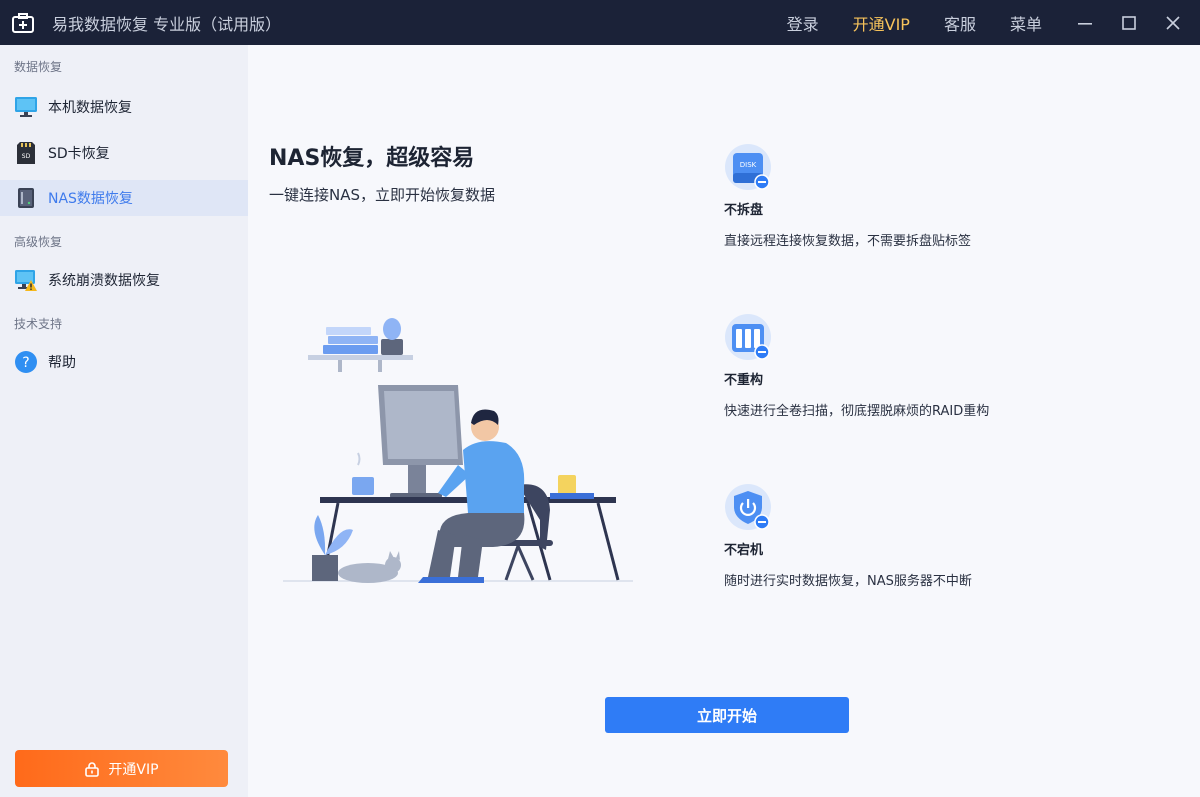 Image resolution: width=1200 pixels, height=797 pixels. What do you see at coordinates (23, 23) in the screenshot?
I see `app-logo-icon` at bounding box center [23, 23].